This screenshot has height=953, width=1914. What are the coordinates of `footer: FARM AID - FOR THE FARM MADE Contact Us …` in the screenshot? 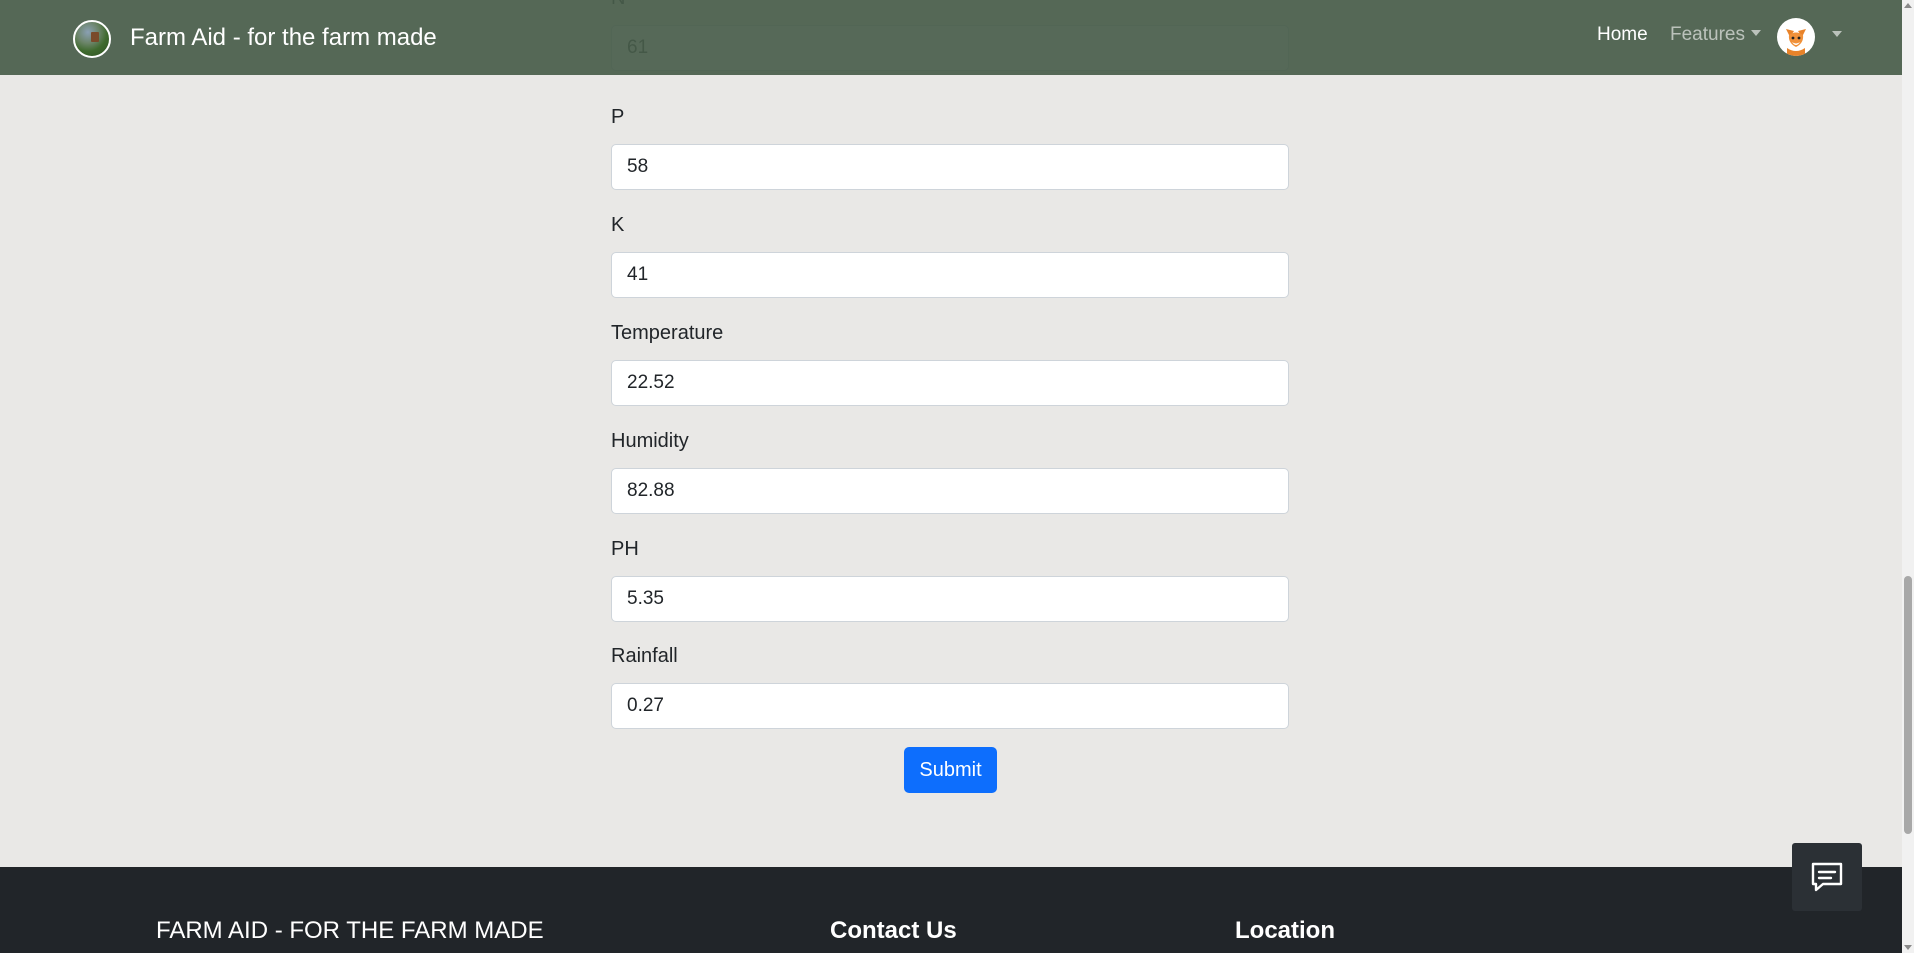 It's located at (951, 910).